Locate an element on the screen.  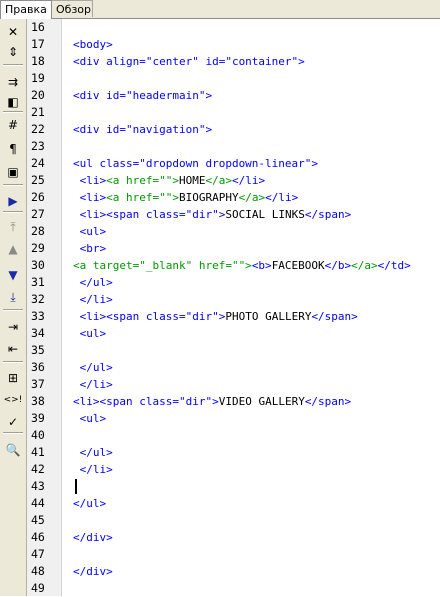
line-number: 31 is located at coordinates (38, 282).